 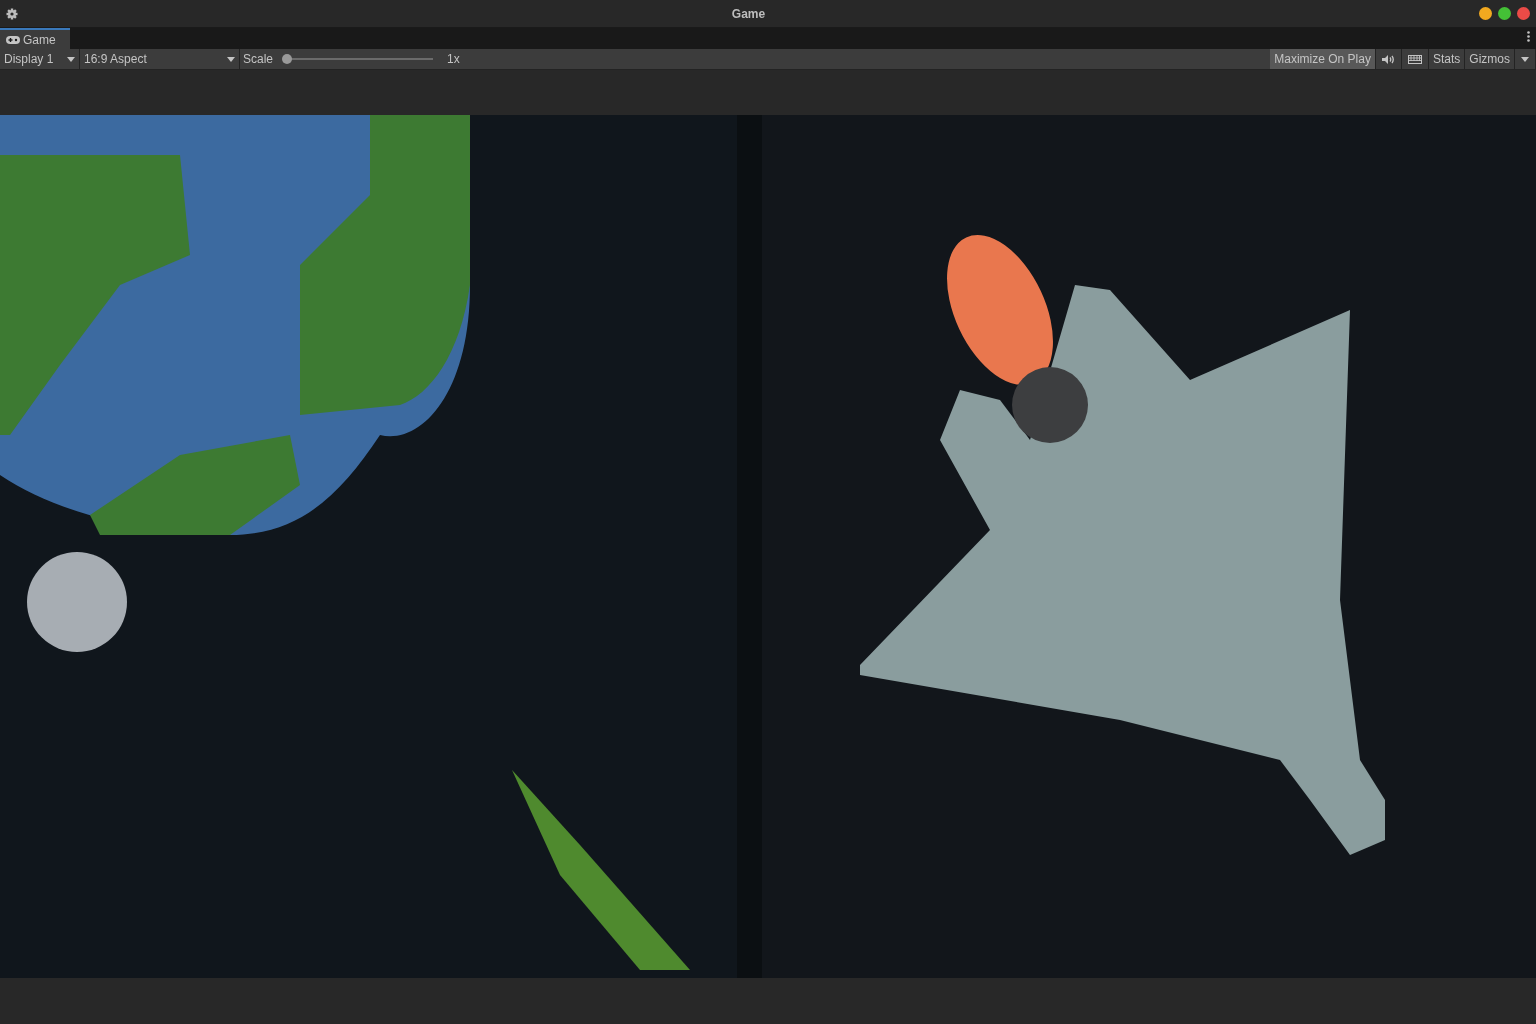 I want to click on scale-reading: 1x, so click(x=453, y=59).